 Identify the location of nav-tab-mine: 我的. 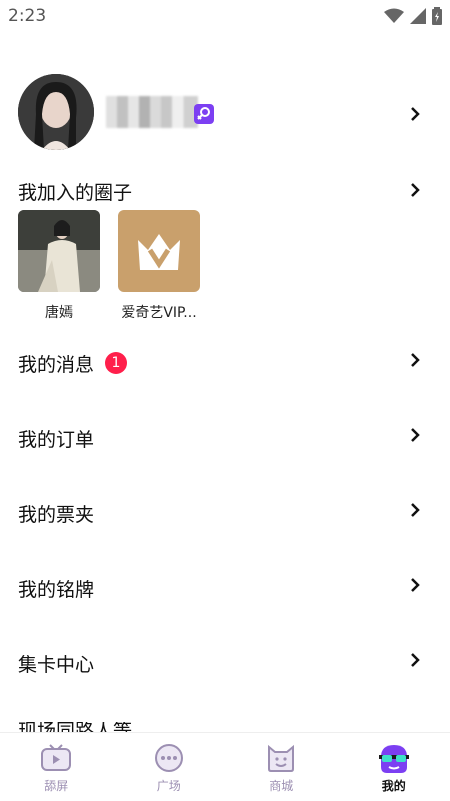
(394, 767).